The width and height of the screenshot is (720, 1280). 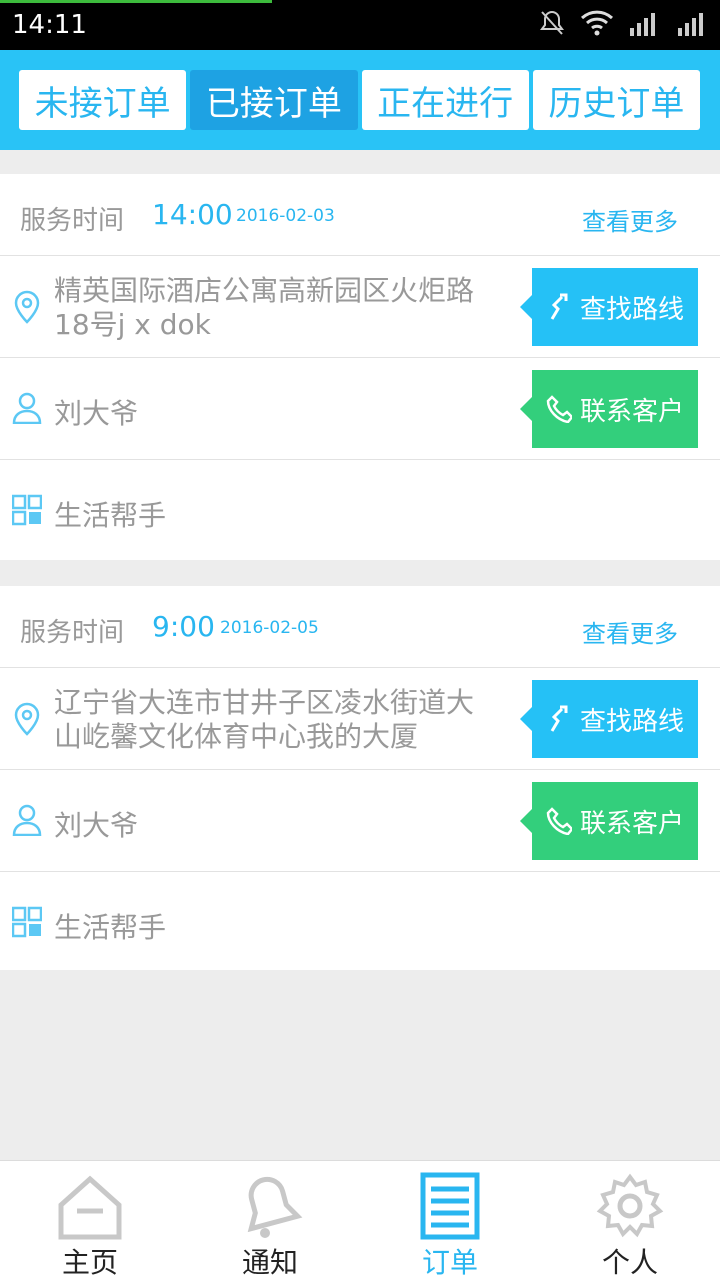 I want to click on order-tabs: 未接订单 已接订单 正在进行 历史订单, so click(x=359, y=100).